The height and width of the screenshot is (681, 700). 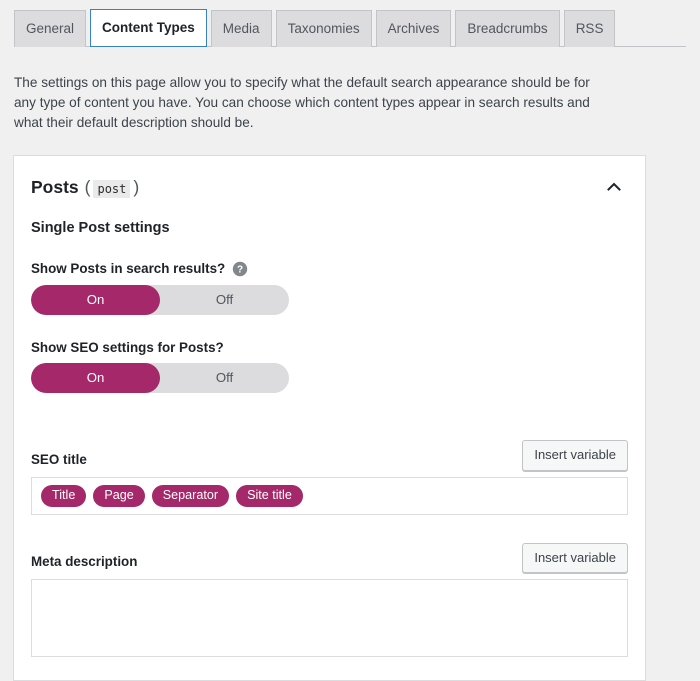 What do you see at coordinates (136, 186) in the screenshot?
I see `card-title-paren-close: )` at bounding box center [136, 186].